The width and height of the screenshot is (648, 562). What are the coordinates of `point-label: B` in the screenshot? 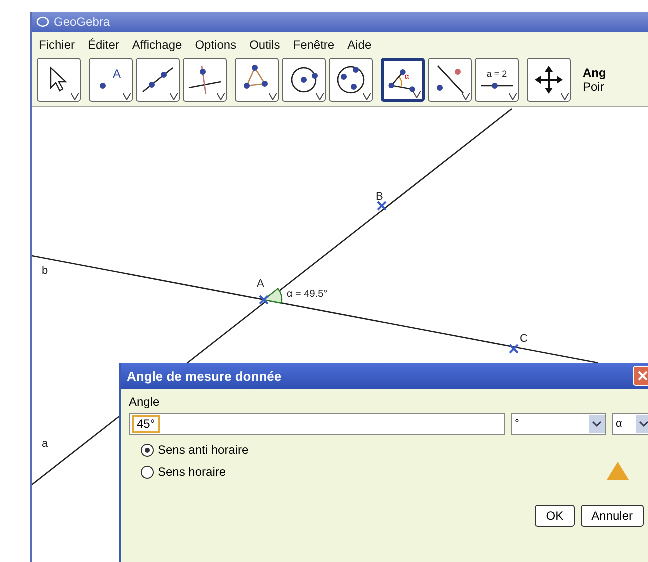 It's located at (380, 197).